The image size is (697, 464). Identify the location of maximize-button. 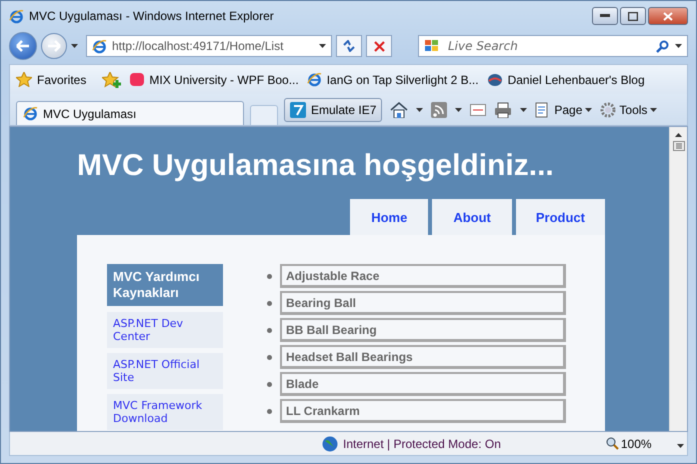
(633, 16).